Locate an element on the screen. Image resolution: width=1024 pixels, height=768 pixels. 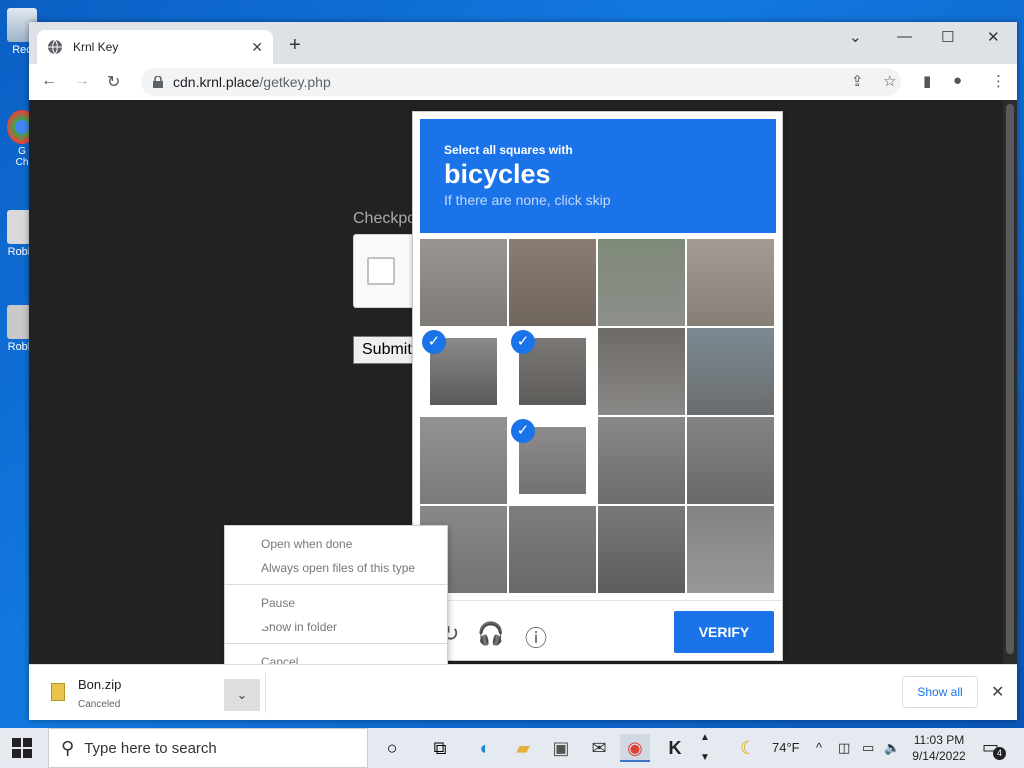
krnl-app-icon: K is located at coordinates (675, 748).